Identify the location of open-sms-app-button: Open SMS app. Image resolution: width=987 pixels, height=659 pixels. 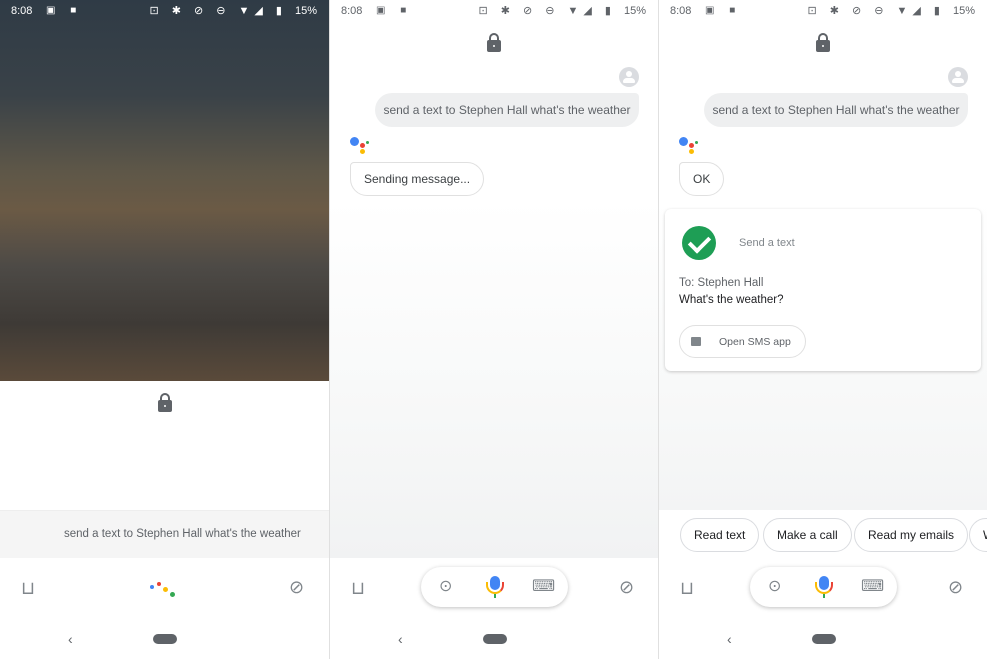
(742, 341).